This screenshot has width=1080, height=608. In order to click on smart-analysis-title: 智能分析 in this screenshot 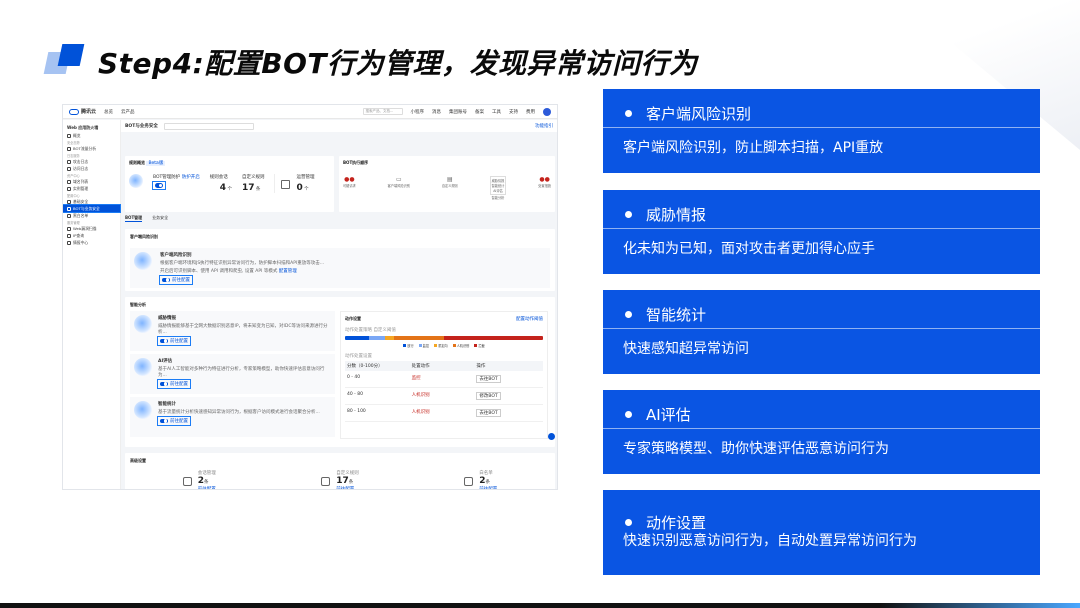, I will do `click(138, 304)`.